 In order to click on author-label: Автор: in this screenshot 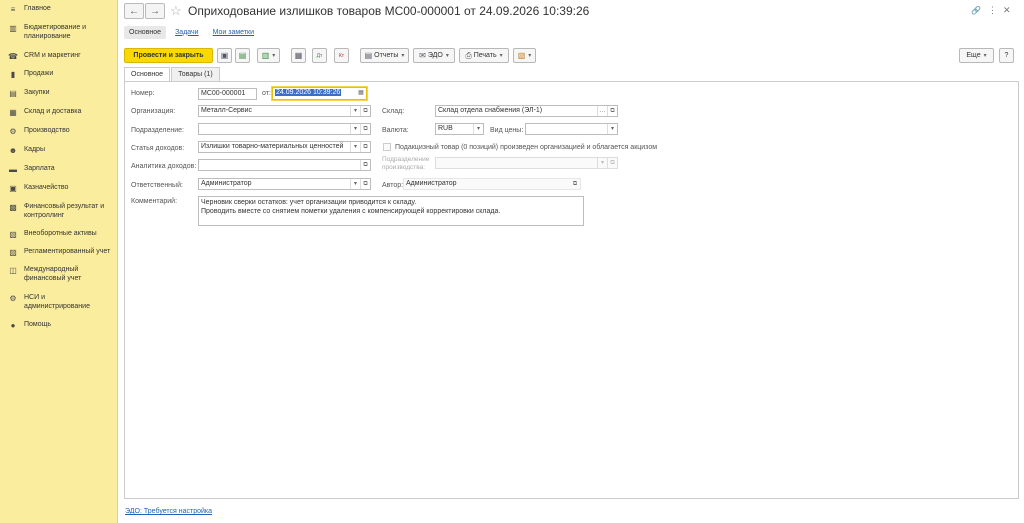, I will do `click(393, 185)`.